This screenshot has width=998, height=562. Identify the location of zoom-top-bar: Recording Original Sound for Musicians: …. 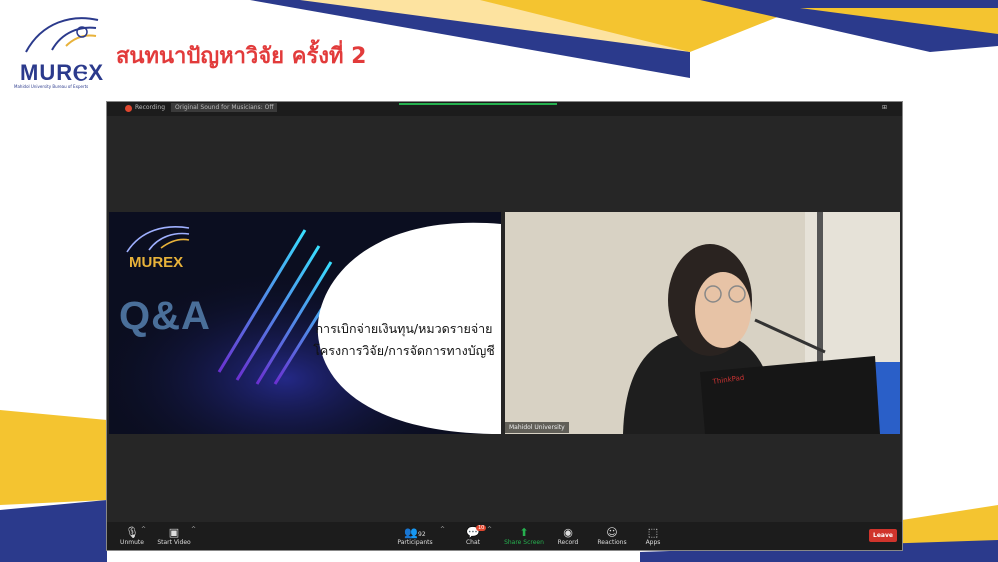
(504, 109).